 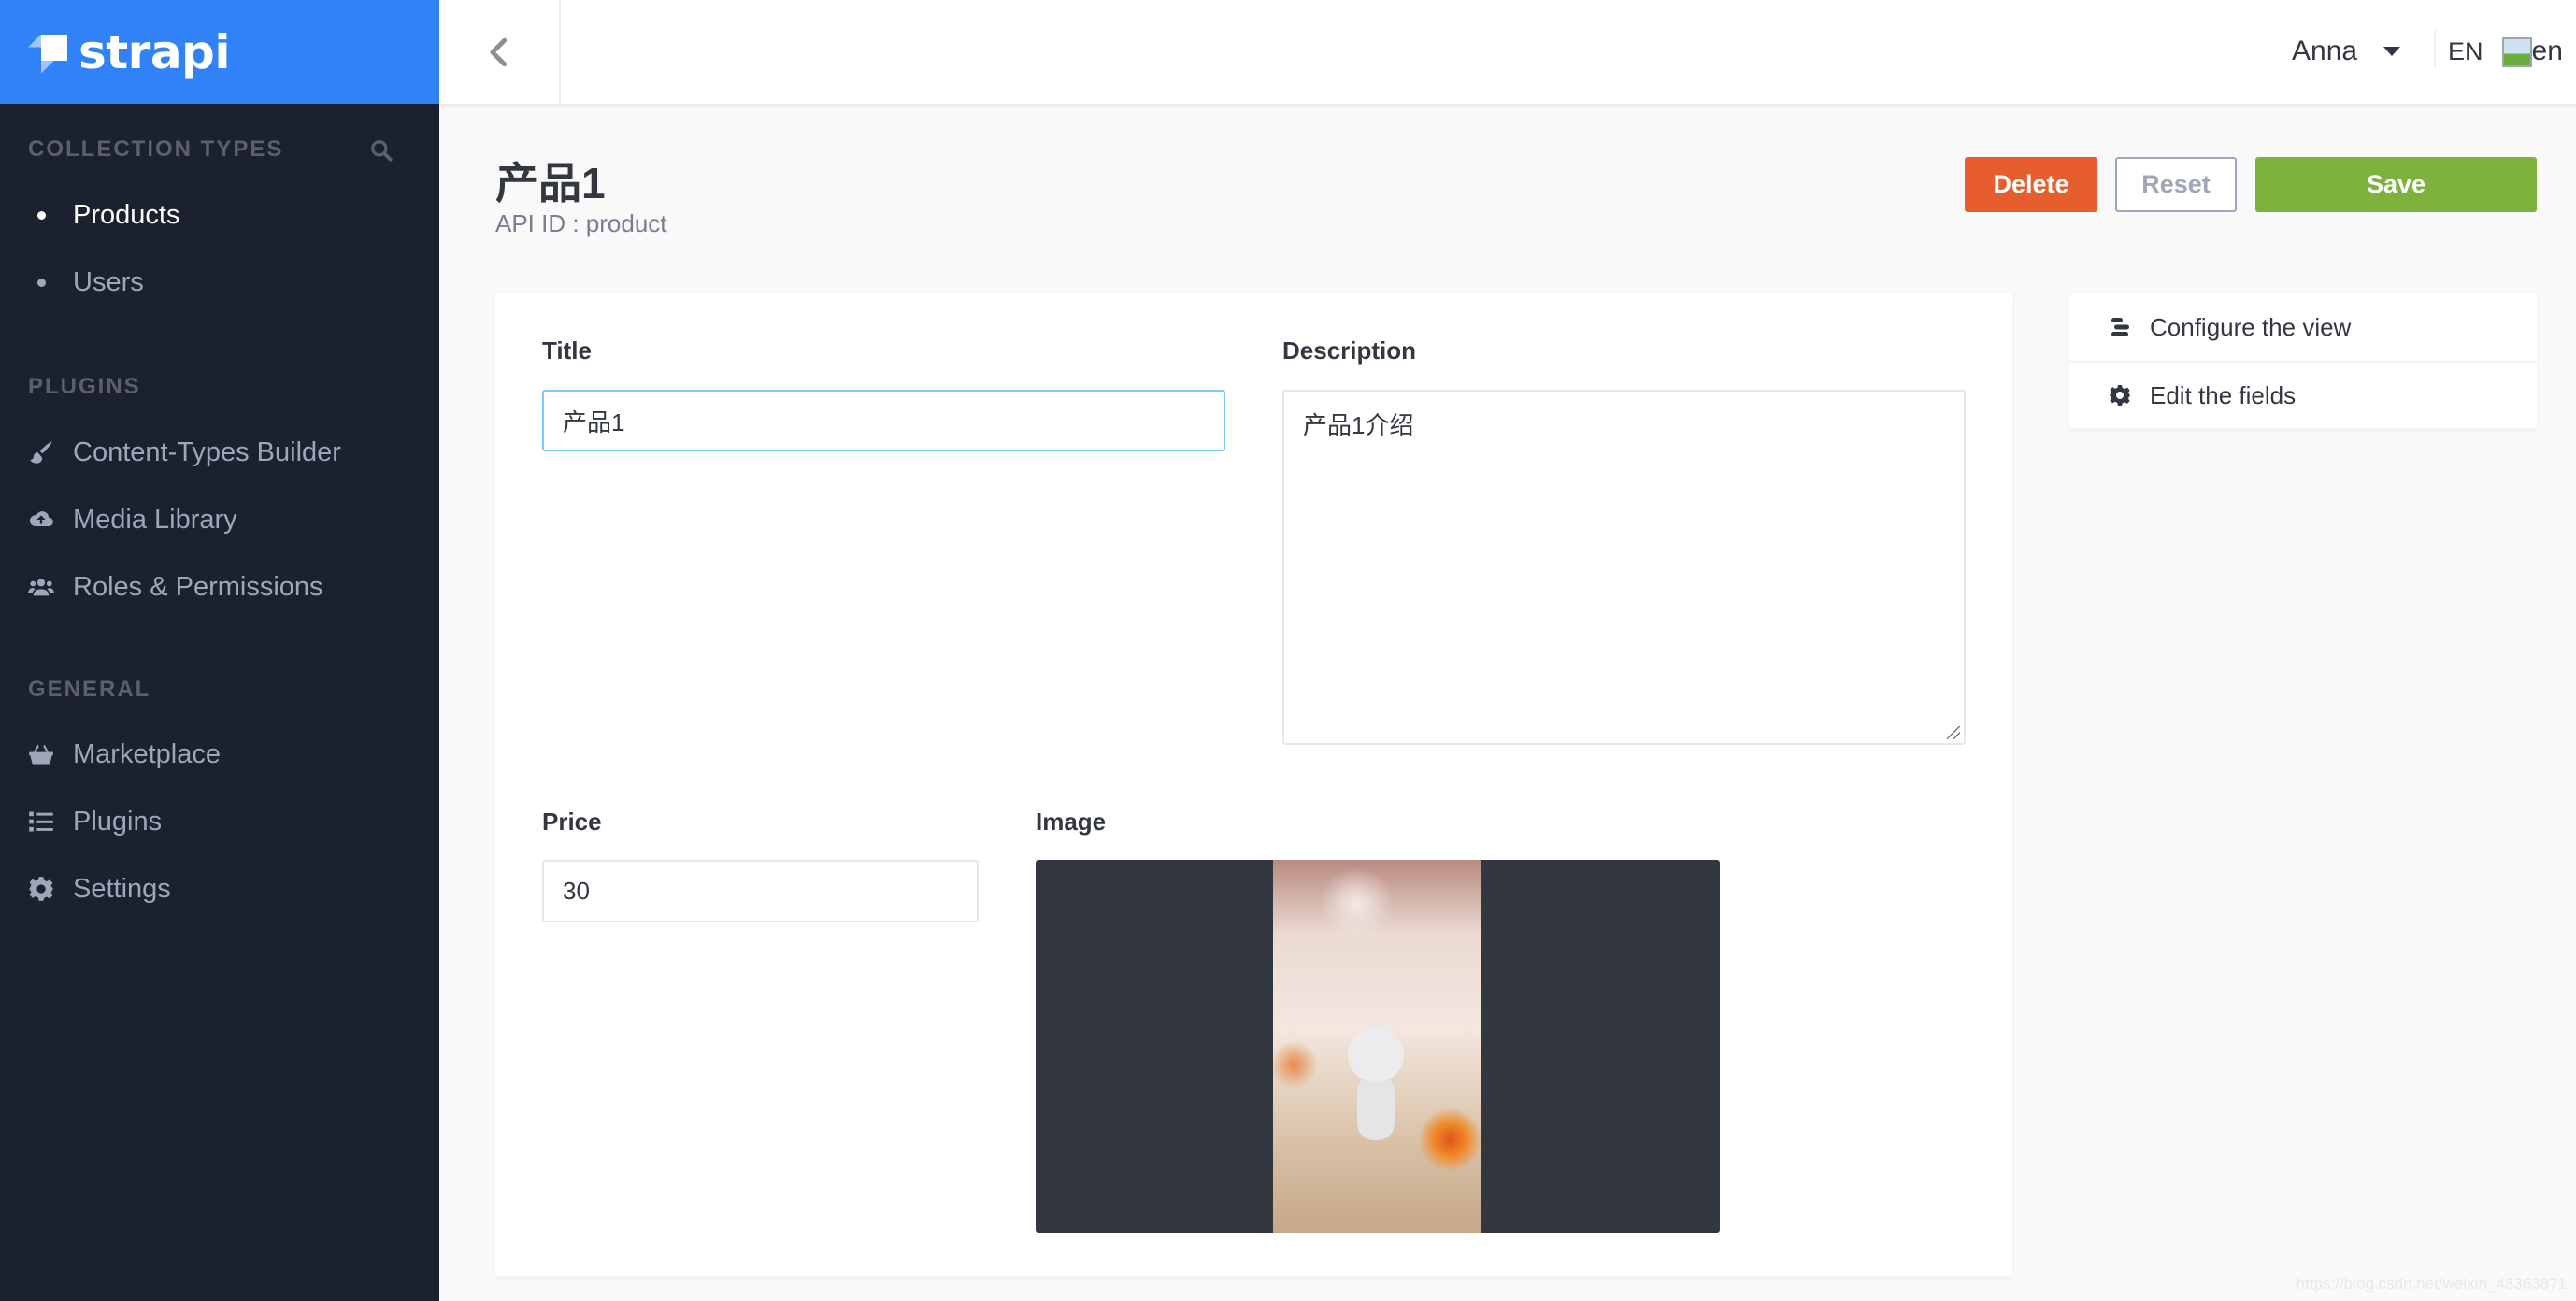 I want to click on brand-name: strapi, so click(x=155, y=51).